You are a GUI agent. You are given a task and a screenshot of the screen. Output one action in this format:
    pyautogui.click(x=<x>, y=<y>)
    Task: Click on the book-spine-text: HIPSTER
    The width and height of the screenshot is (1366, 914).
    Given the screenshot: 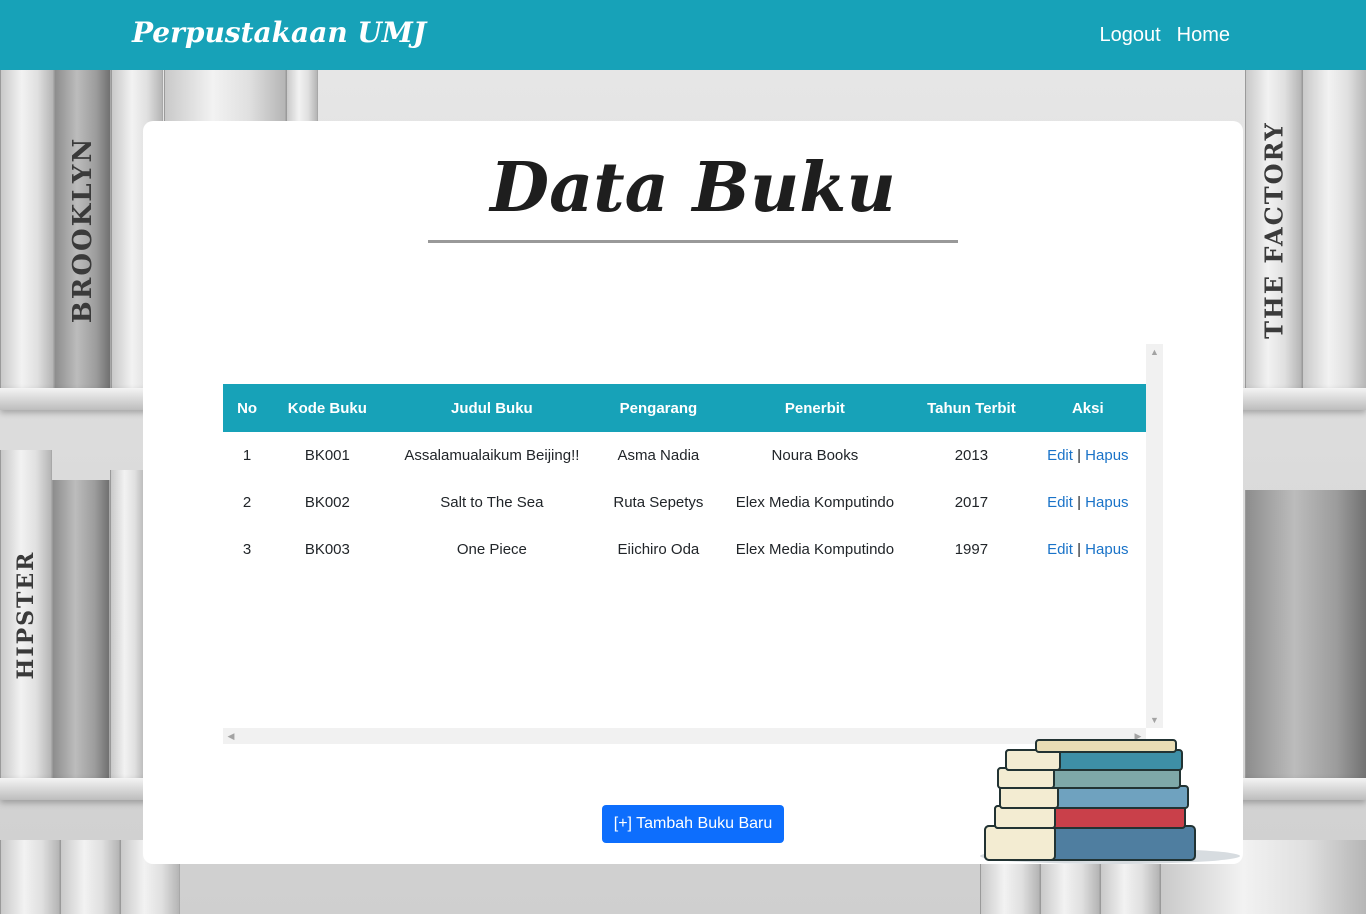 What is the action you would take?
    pyautogui.click(x=26, y=615)
    